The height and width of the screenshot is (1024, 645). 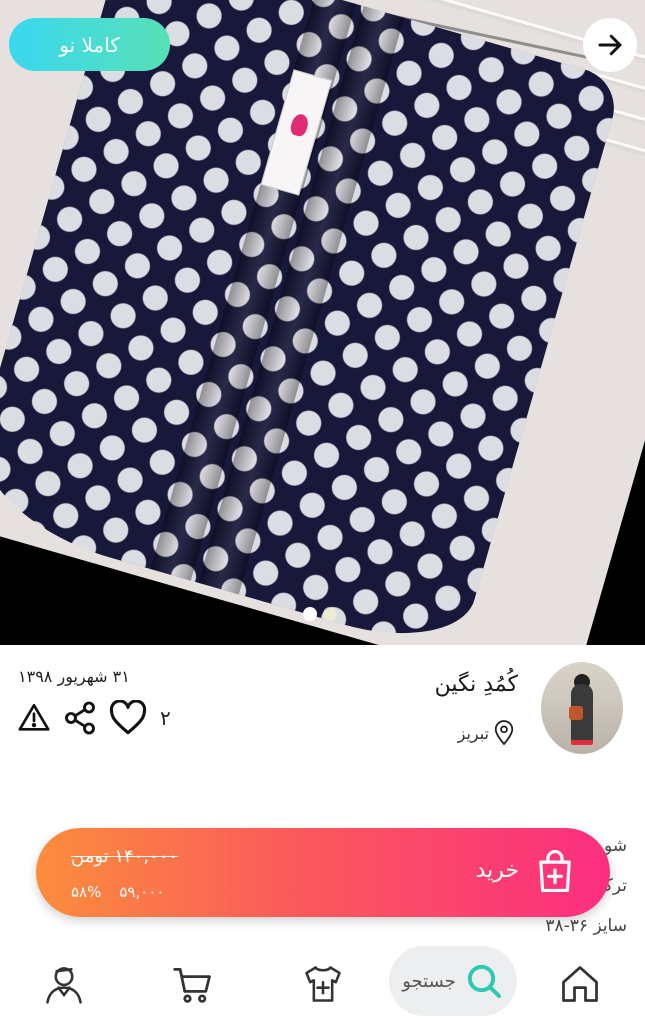 I want to click on description-line: سایز ۳۶-۳۸, so click(x=586, y=926).